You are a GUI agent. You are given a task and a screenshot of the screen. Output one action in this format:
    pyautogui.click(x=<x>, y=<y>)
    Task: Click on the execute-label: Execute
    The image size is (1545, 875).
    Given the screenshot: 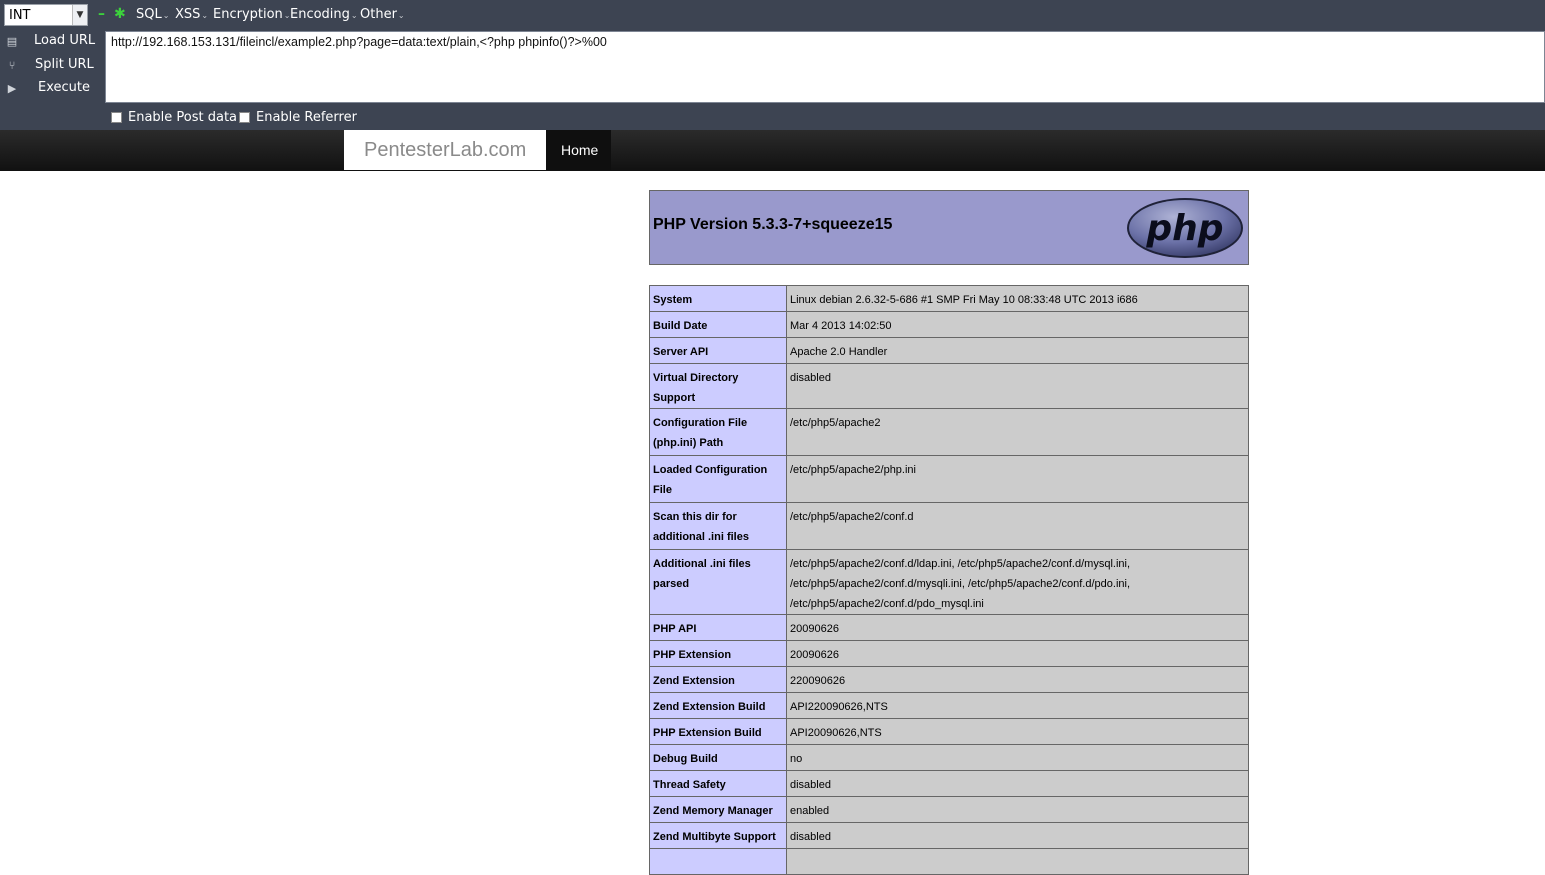 What is the action you would take?
    pyautogui.click(x=64, y=87)
    